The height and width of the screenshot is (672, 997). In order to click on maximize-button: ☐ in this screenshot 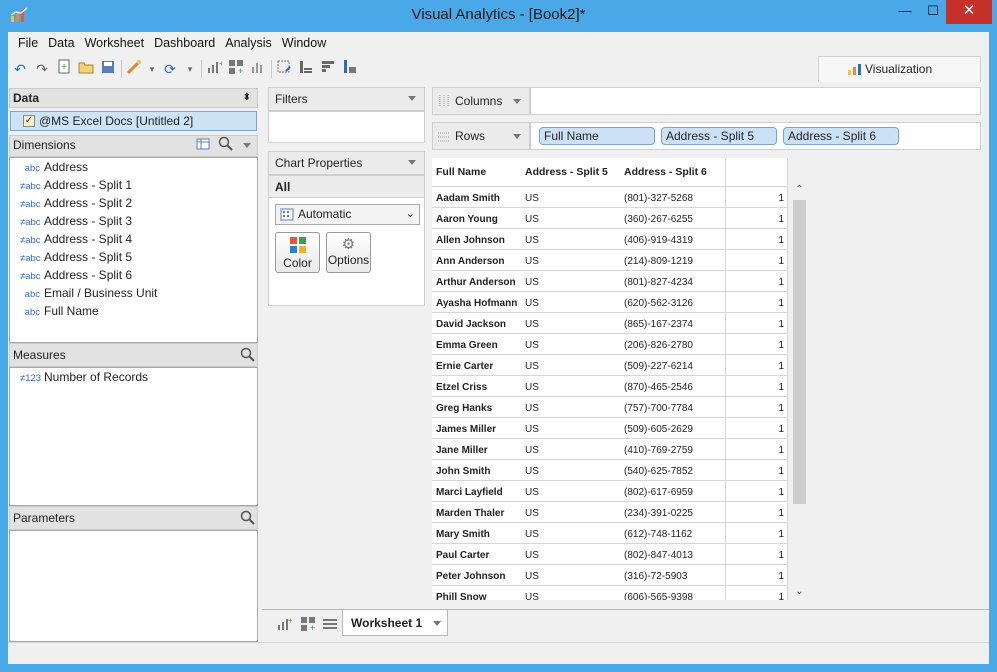, I will do `click(933, 12)`.